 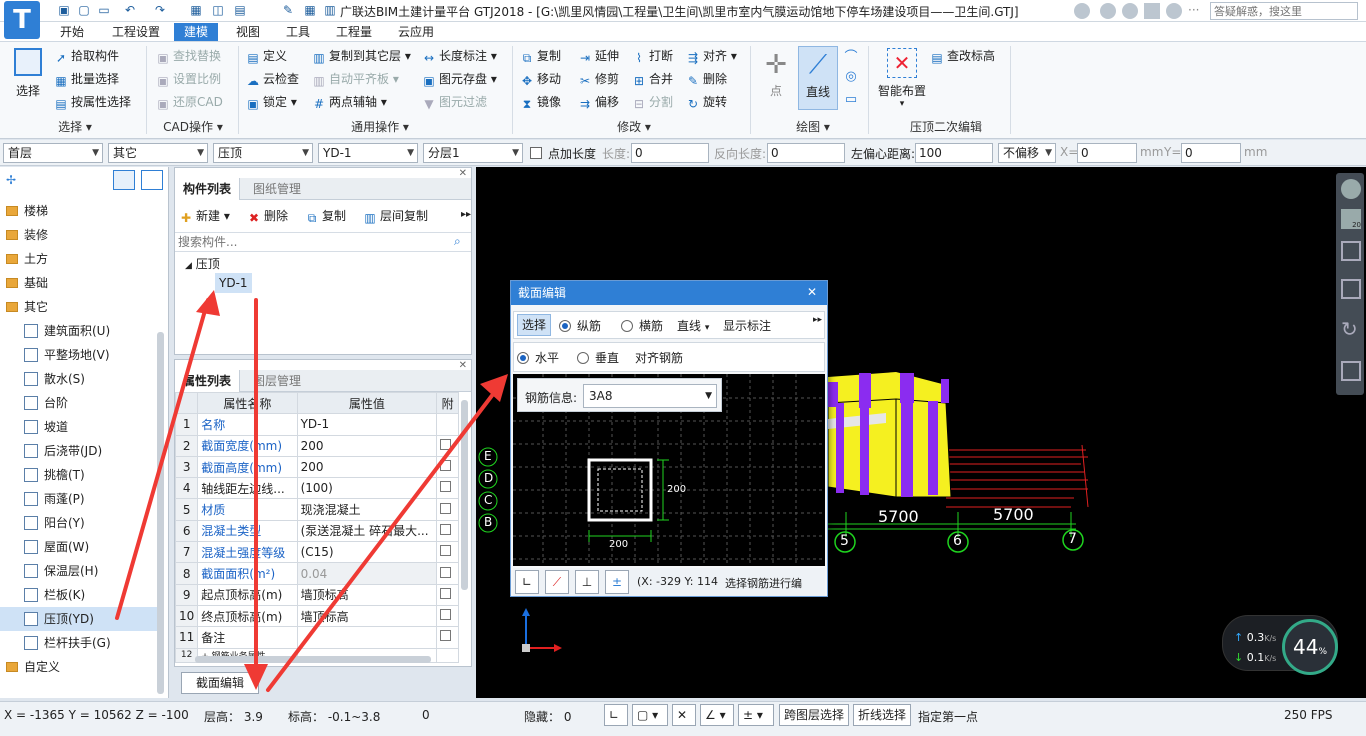 What do you see at coordinates (538, 357) in the screenshot?
I see `horizontal-radio: 水平` at bounding box center [538, 357].